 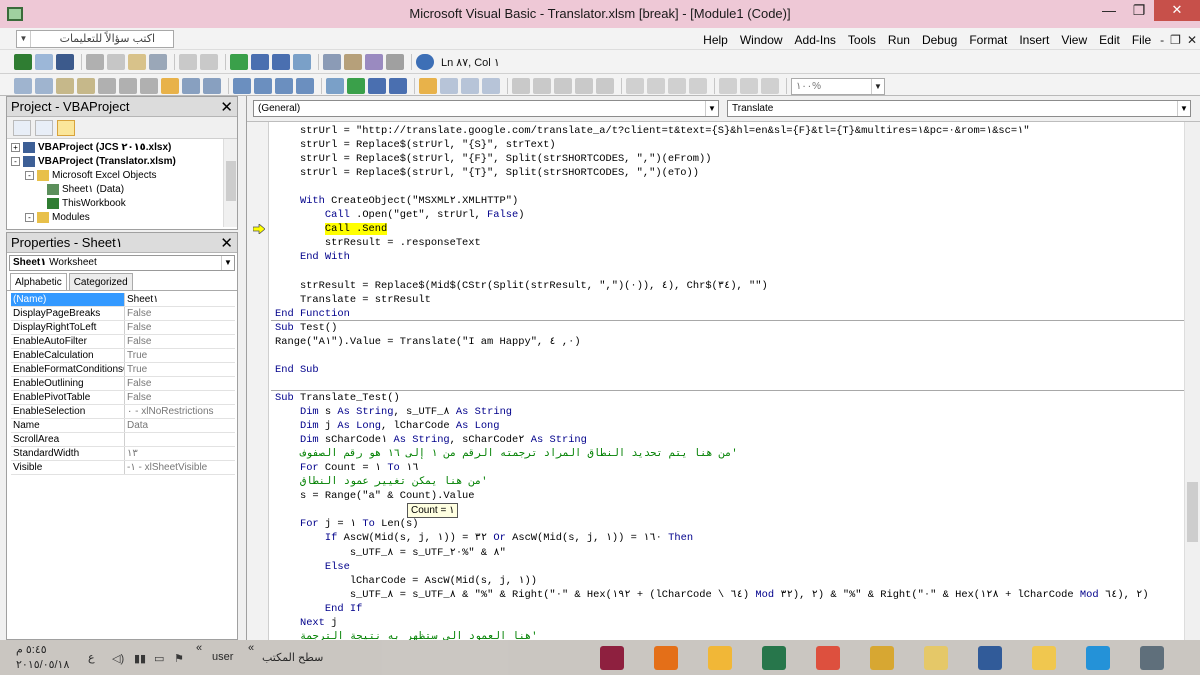 I want to click on step-out-icon, so click(x=491, y=86).